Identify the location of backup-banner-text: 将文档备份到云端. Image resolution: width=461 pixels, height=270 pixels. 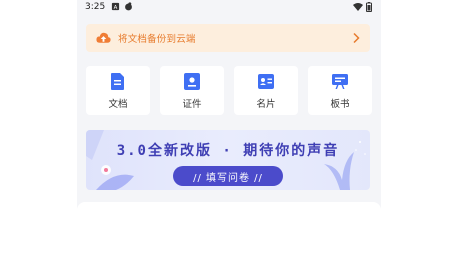
(157, 39).